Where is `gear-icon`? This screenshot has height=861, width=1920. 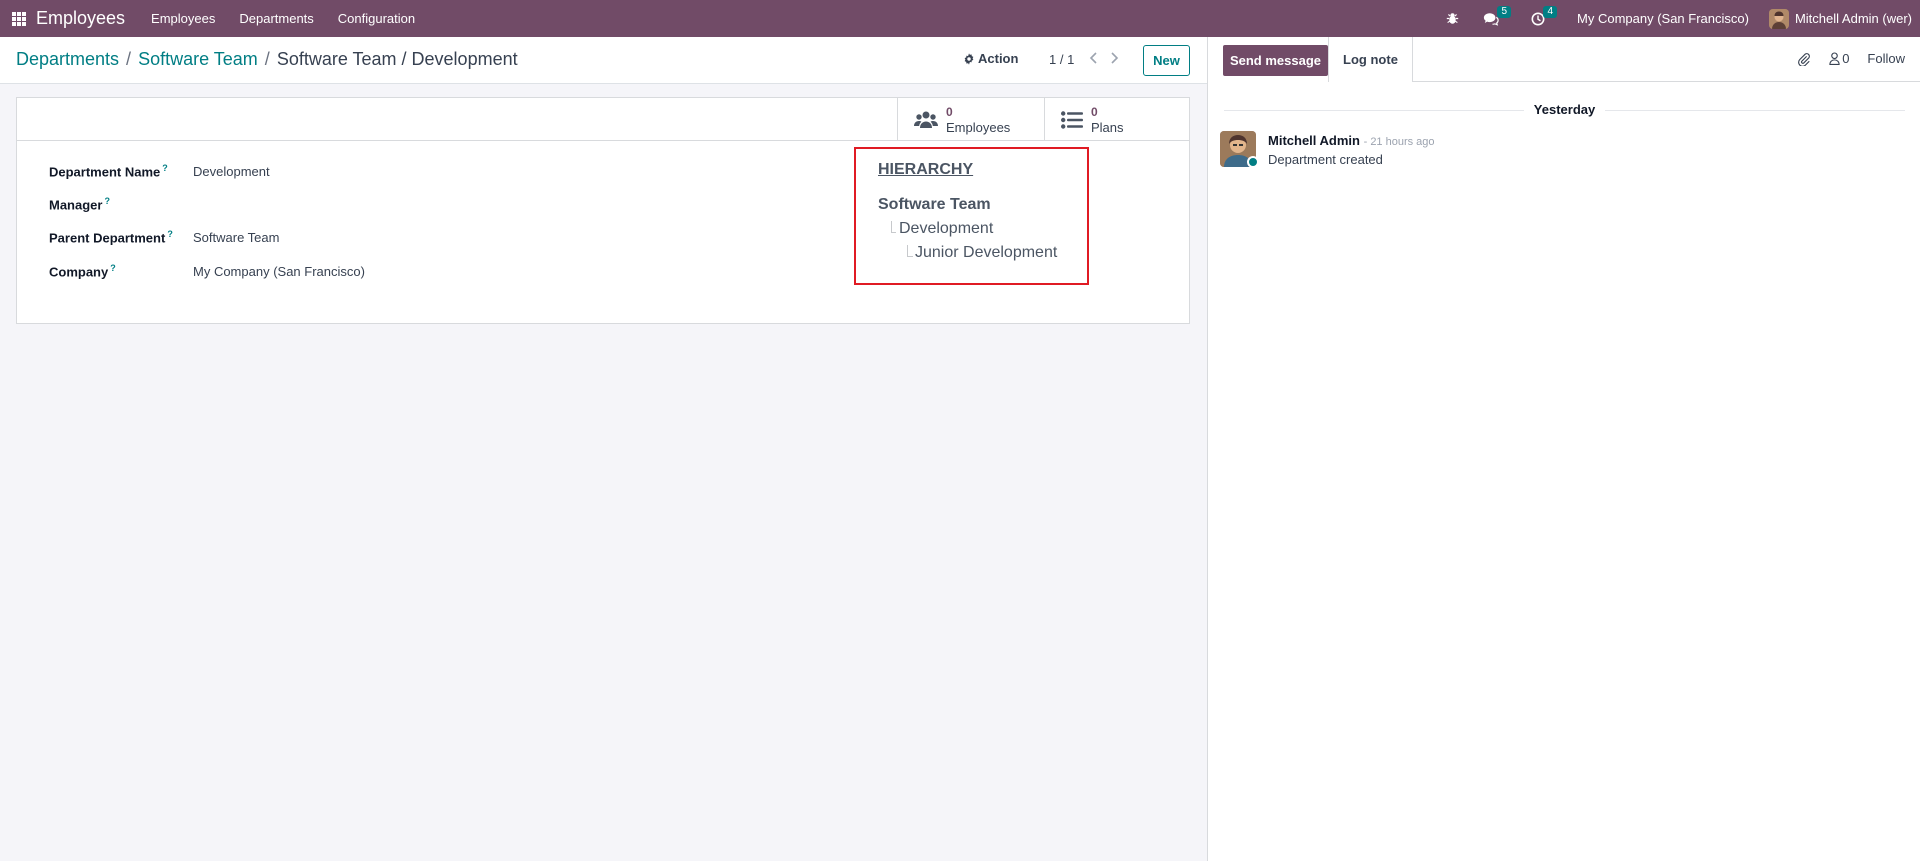
gear-icon is located at coordinates (969, 58).